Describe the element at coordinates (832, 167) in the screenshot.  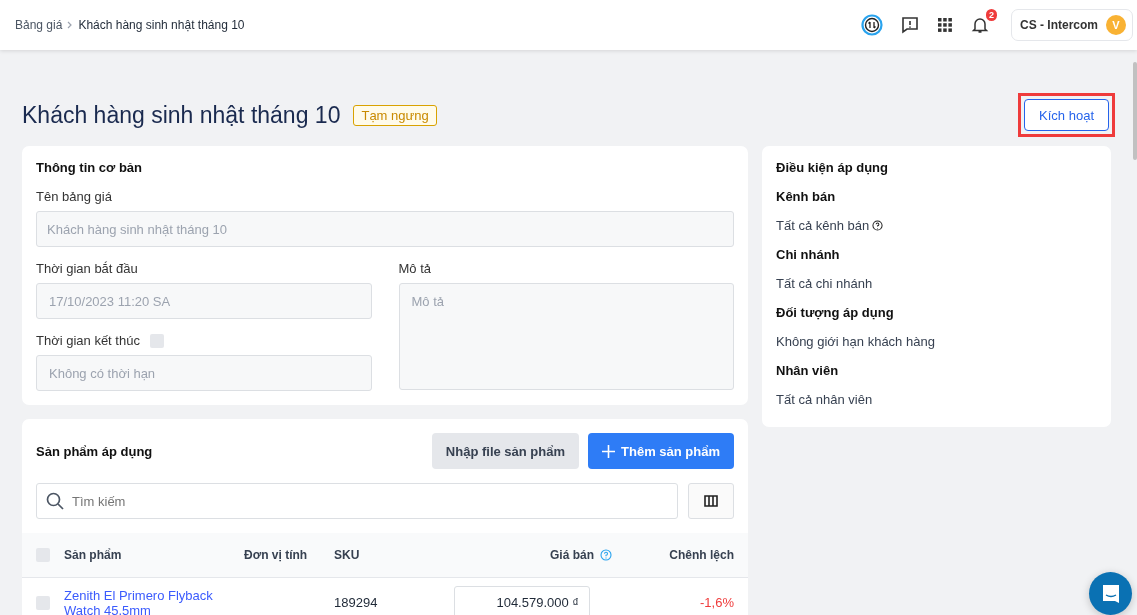
I see `section-title: Điều kiện áp dụng` at that location.